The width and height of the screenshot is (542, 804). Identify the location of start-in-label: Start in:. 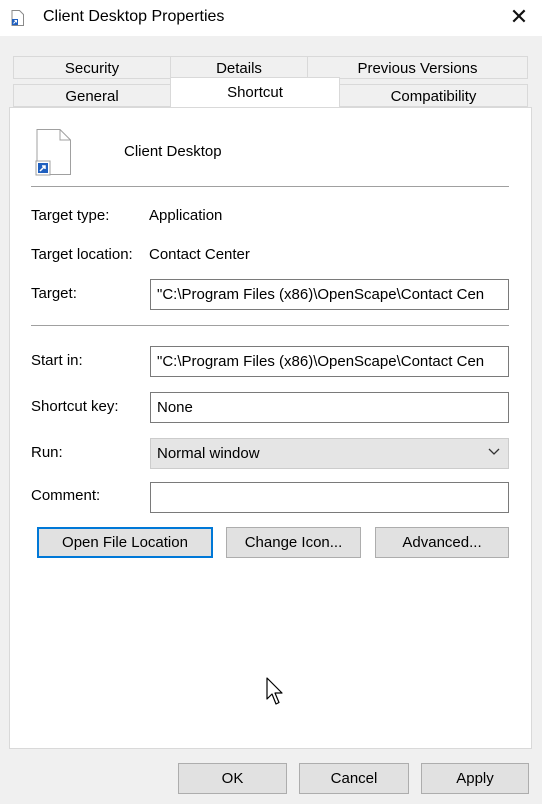
(57, 360).